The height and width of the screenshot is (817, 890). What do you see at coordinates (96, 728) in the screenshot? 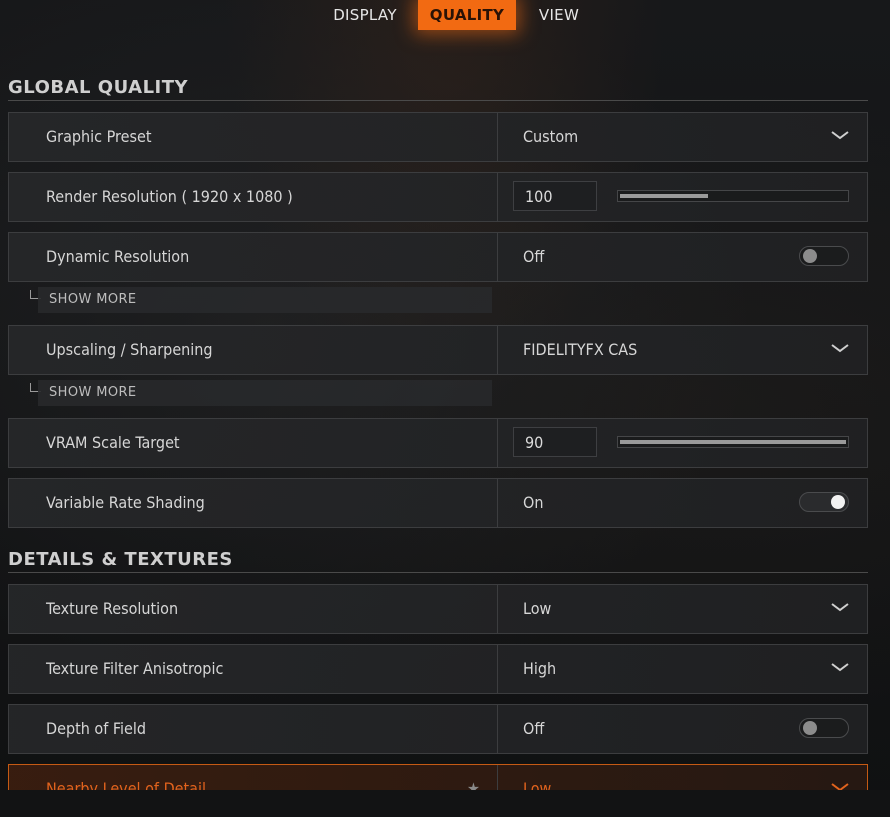
I see `setting-label: Depth of Field` at bounding box center [96, 728].